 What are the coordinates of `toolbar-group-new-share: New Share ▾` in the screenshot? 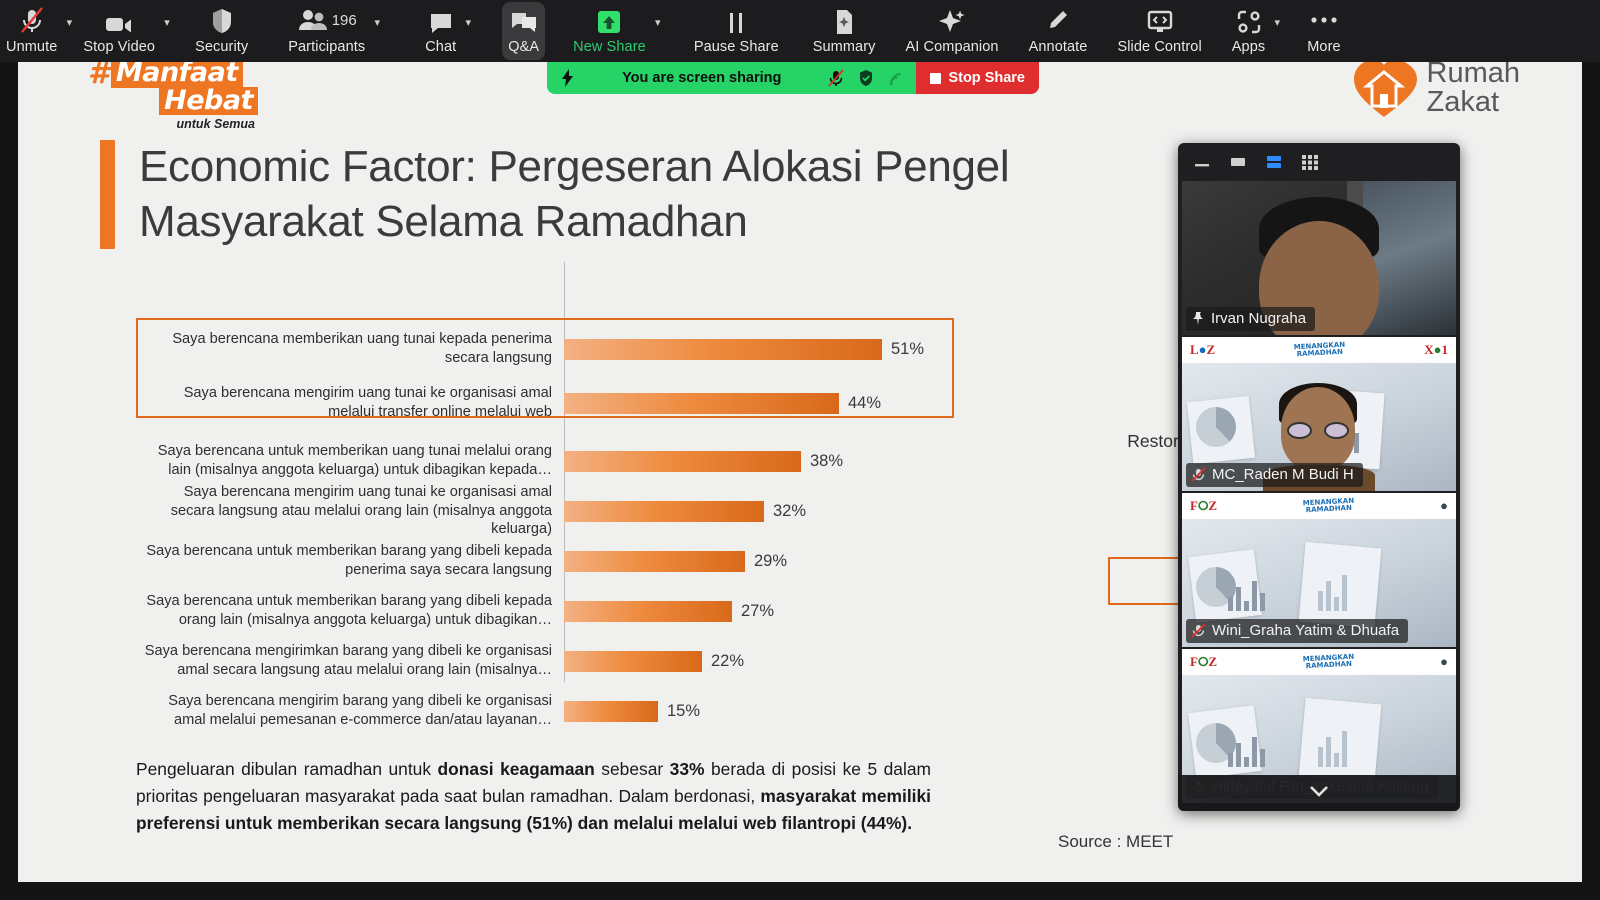 It's located at (616, 31).